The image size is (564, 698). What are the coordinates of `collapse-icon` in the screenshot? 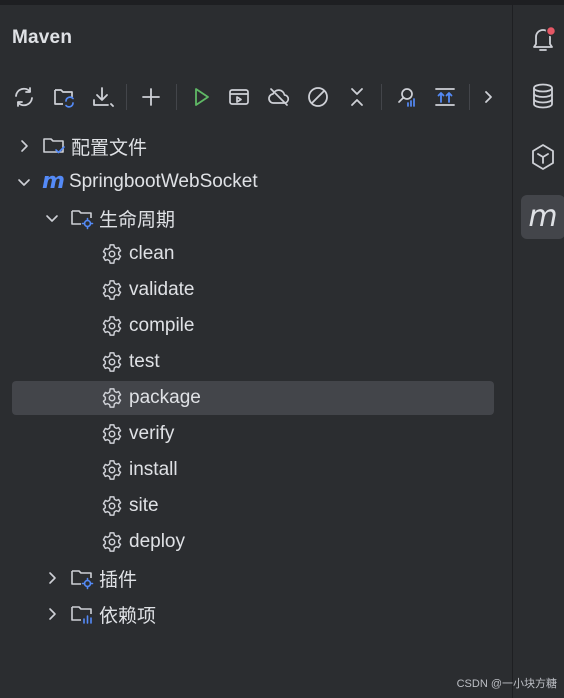 It's located at (357, 97).